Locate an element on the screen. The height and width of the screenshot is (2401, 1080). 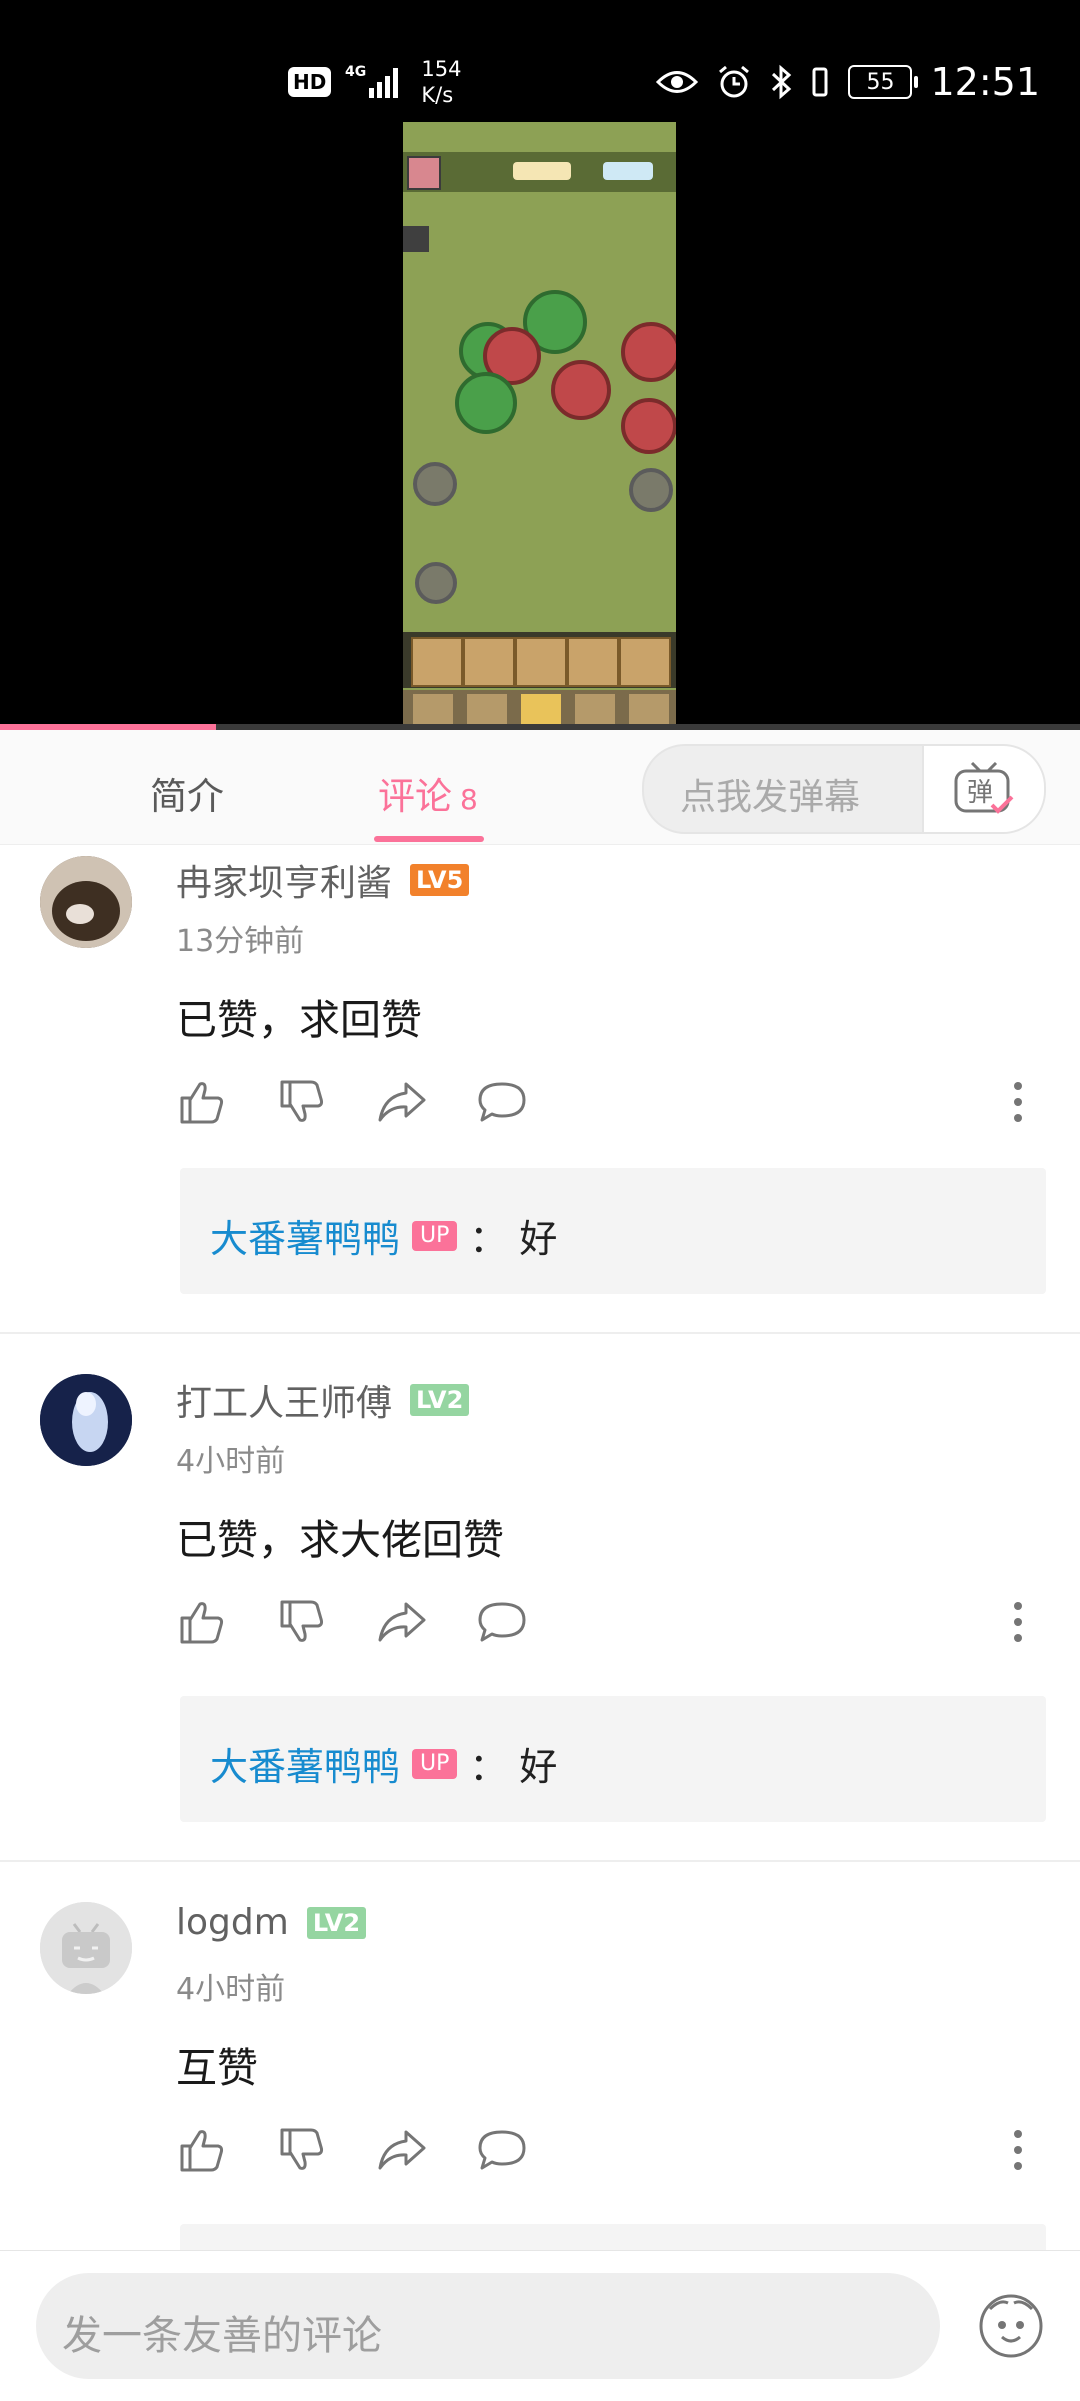
danmaku-toggle-button: 弹 is located at coordinates (983, 789).